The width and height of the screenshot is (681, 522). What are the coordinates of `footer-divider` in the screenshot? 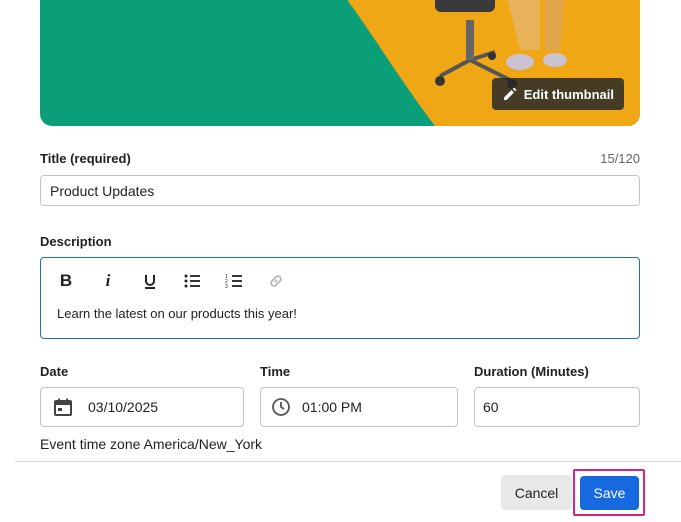 It's located at (348, 461).